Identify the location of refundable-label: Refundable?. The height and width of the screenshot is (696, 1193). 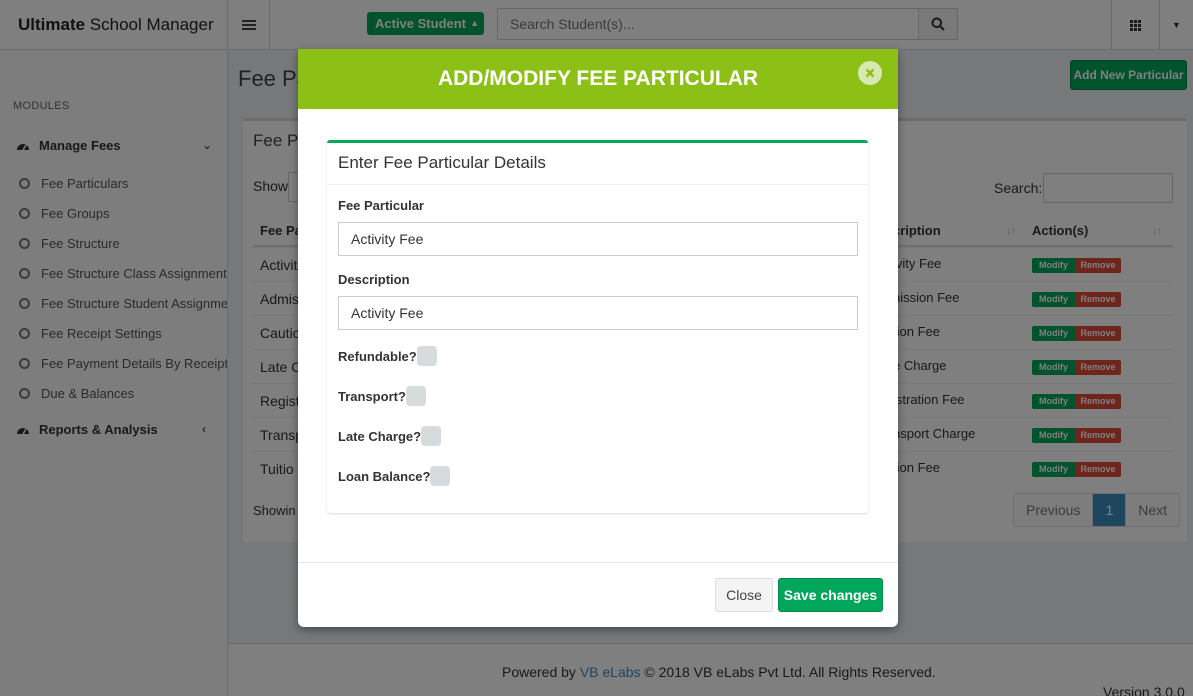
(377, 356).